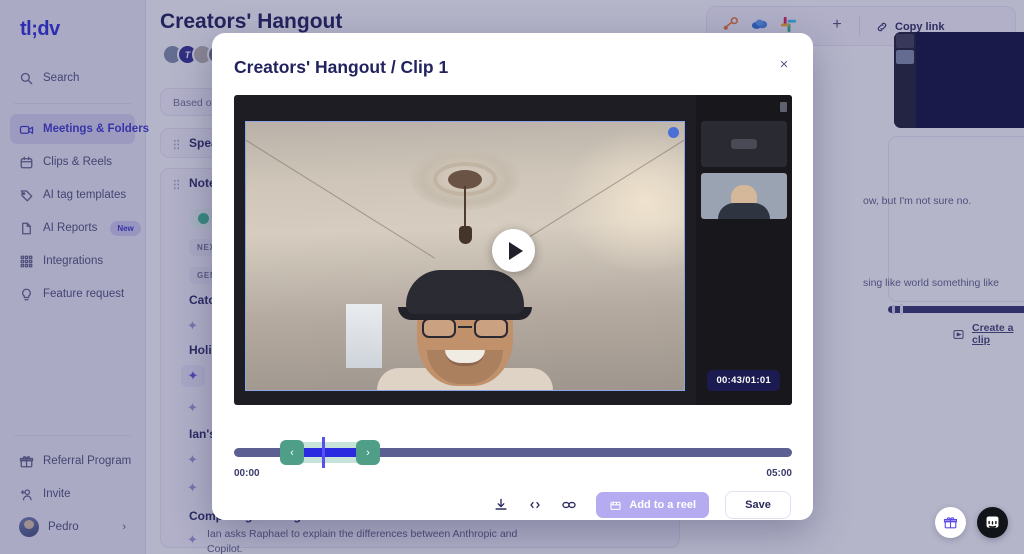 This screenshot has height=554, width=1024. I want to click on add-to-reel-button: Add to a reel, so click(652, 505).